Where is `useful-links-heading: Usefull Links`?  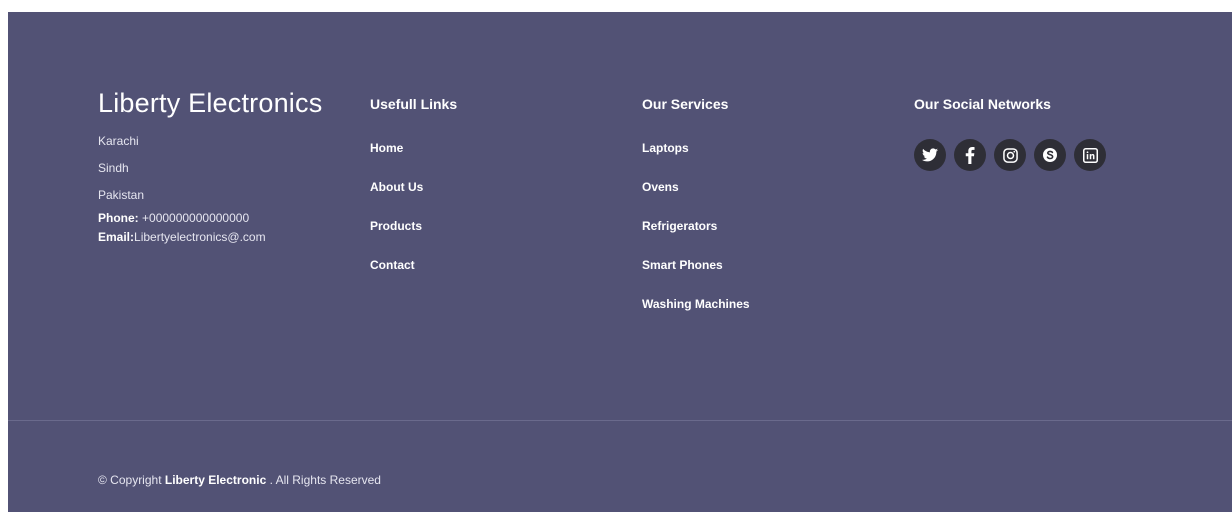
useful-links-heading: Usefull Links is located at coordinates (414, 104).